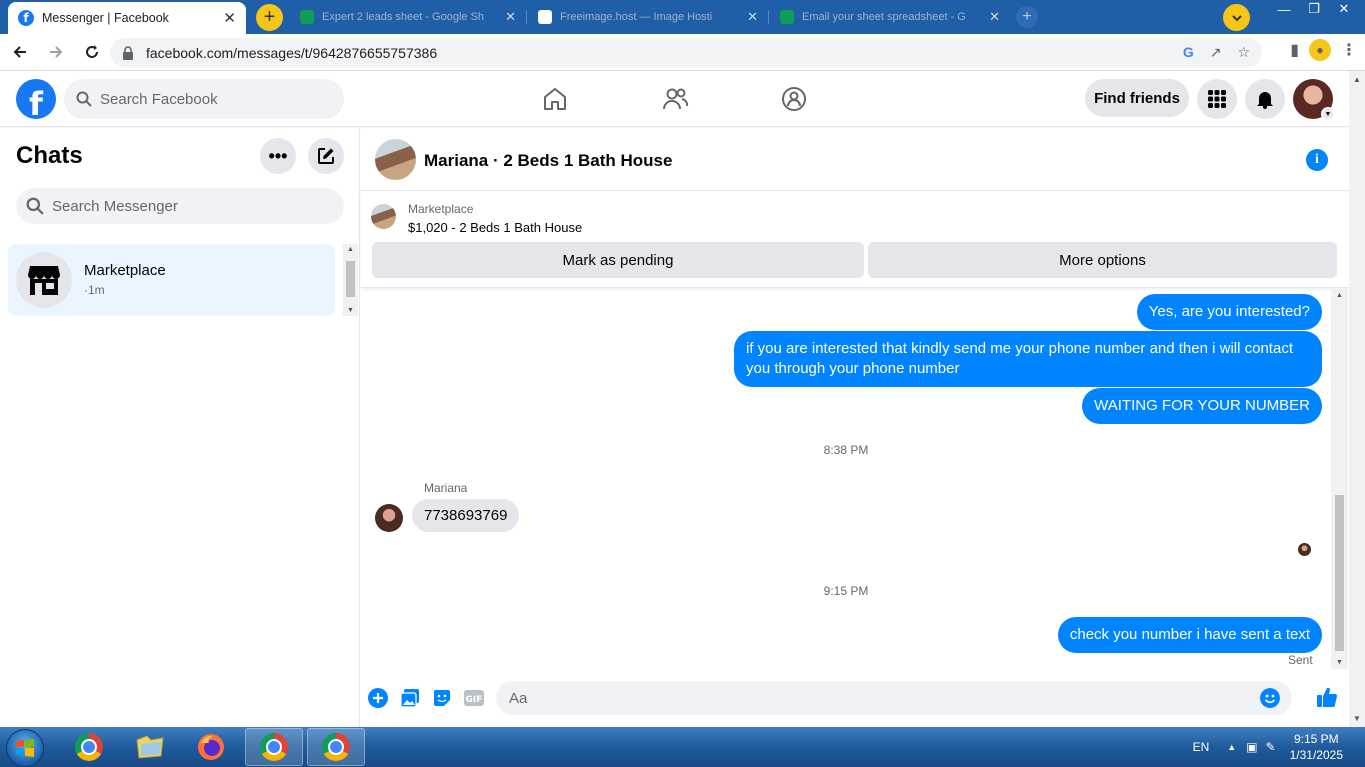 The width and height of the screenshot is (1365, 767). What do you see at coordinates (408, 17) in the screenshot?
I see `tab-background-1: Expert 2 leads sheet - Google Sh ✕` at bounding box center [408, 17].